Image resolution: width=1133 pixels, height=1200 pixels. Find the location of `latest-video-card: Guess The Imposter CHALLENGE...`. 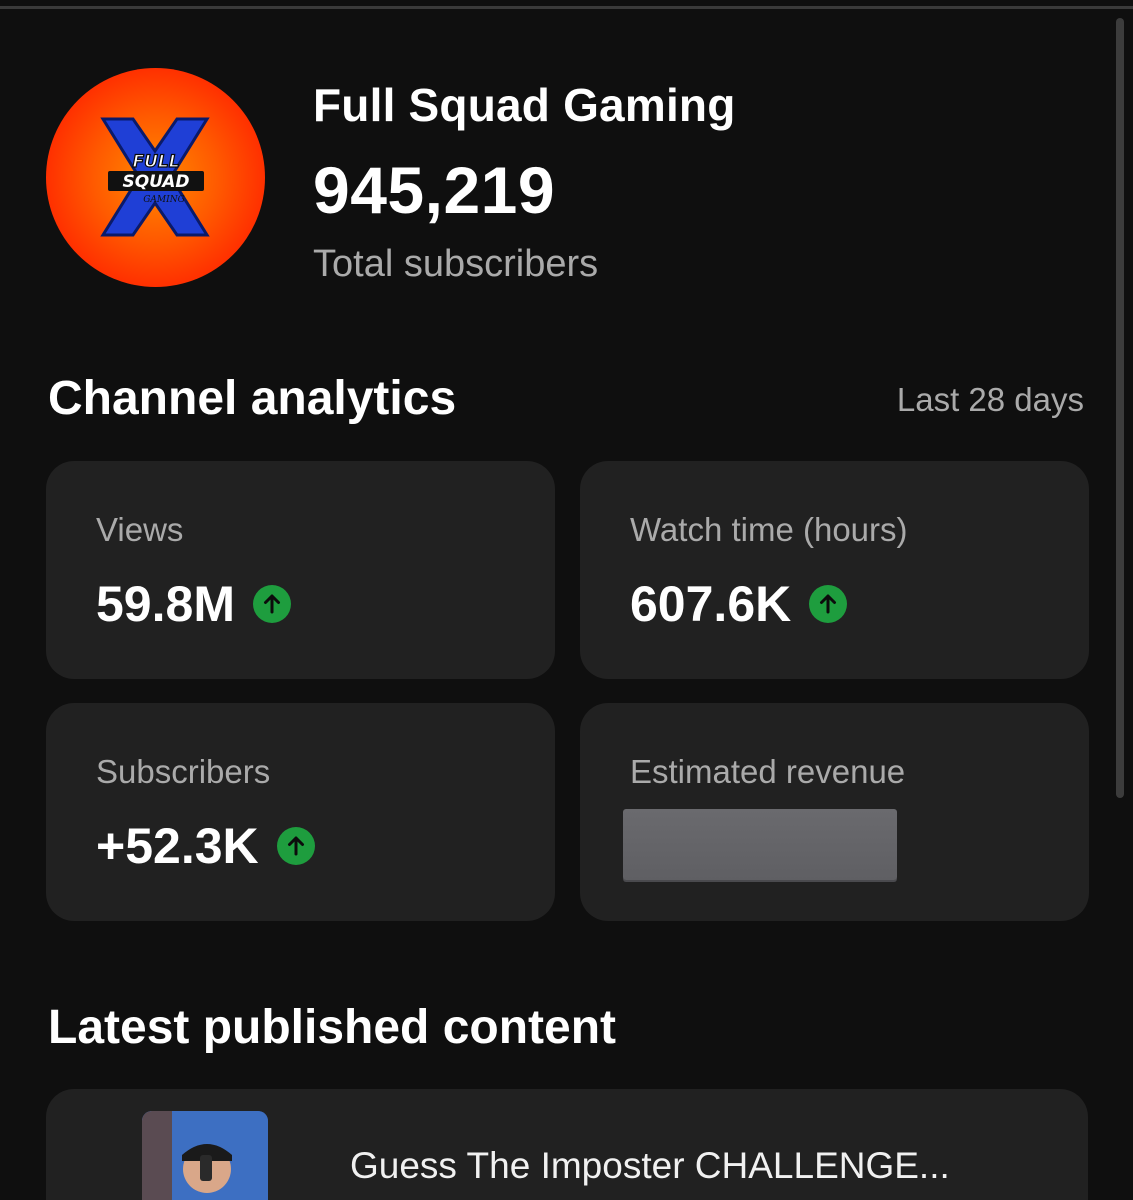

latest-video-card: Guess The Imposter CHALLENGE... is located at coordinates (567, 1144).